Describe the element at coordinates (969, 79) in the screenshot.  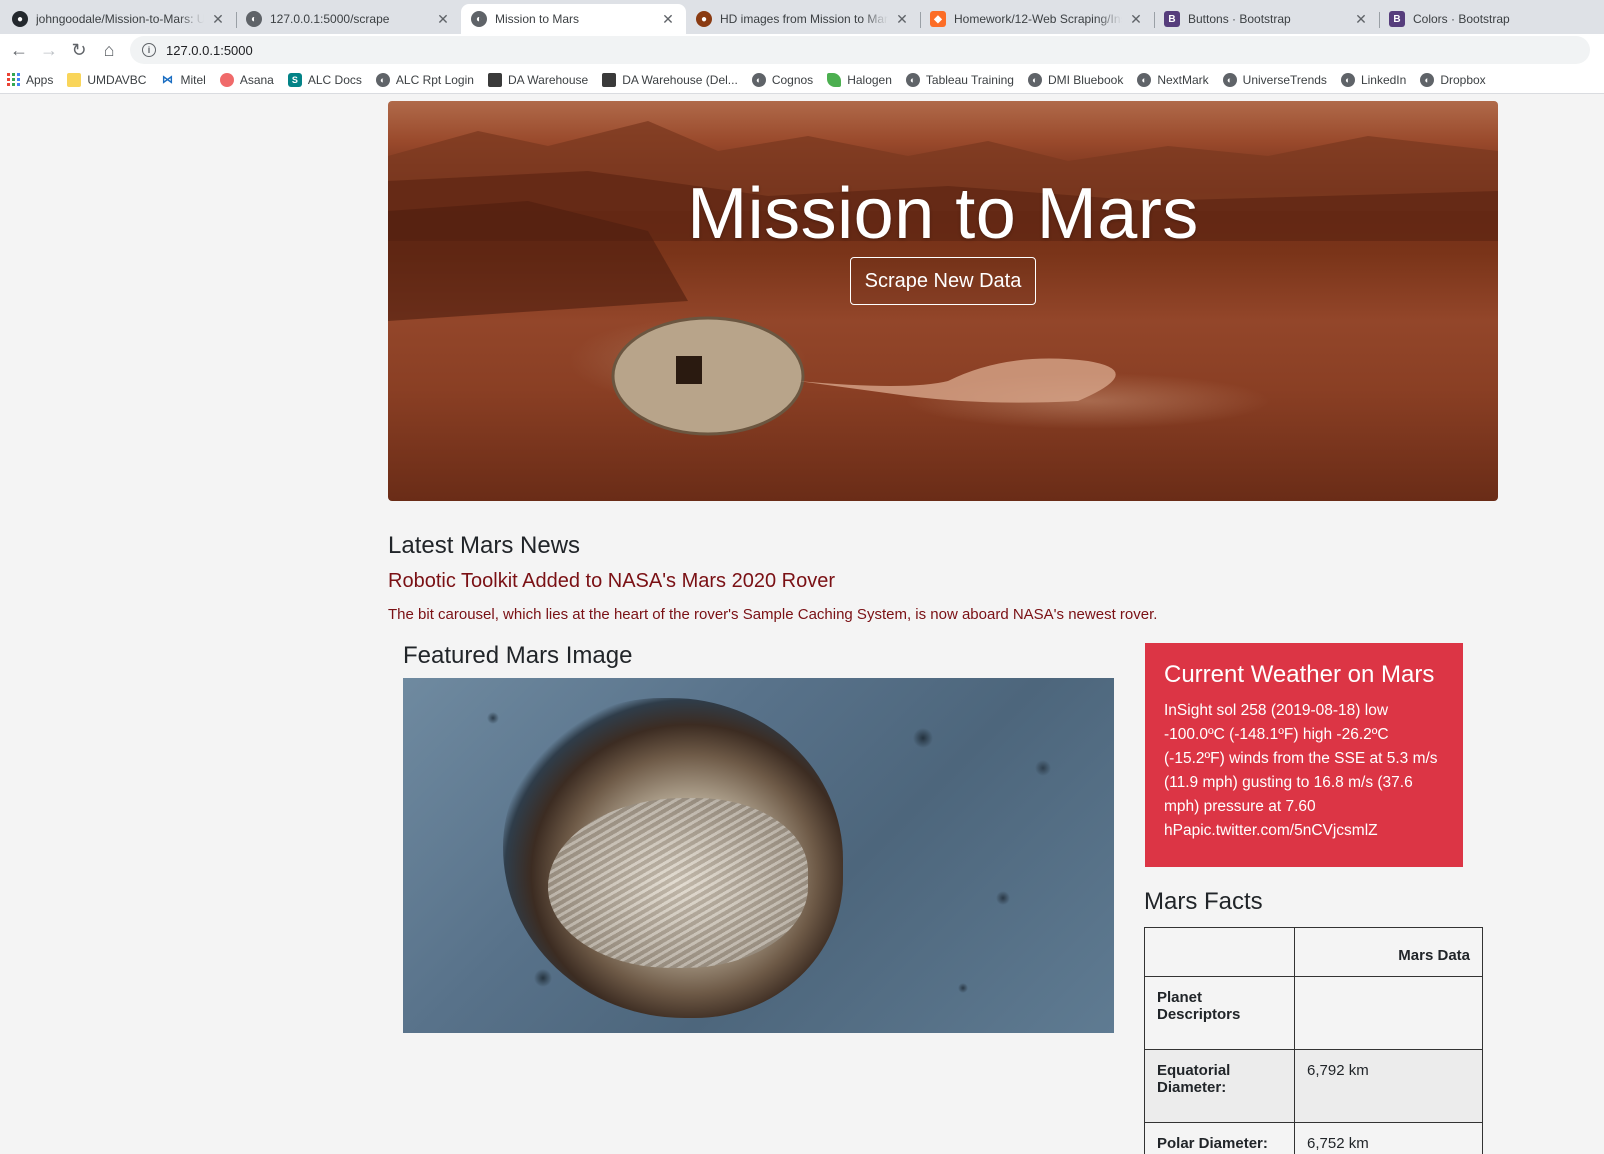
I see `bookmark-label: Tableau Training` at that location.